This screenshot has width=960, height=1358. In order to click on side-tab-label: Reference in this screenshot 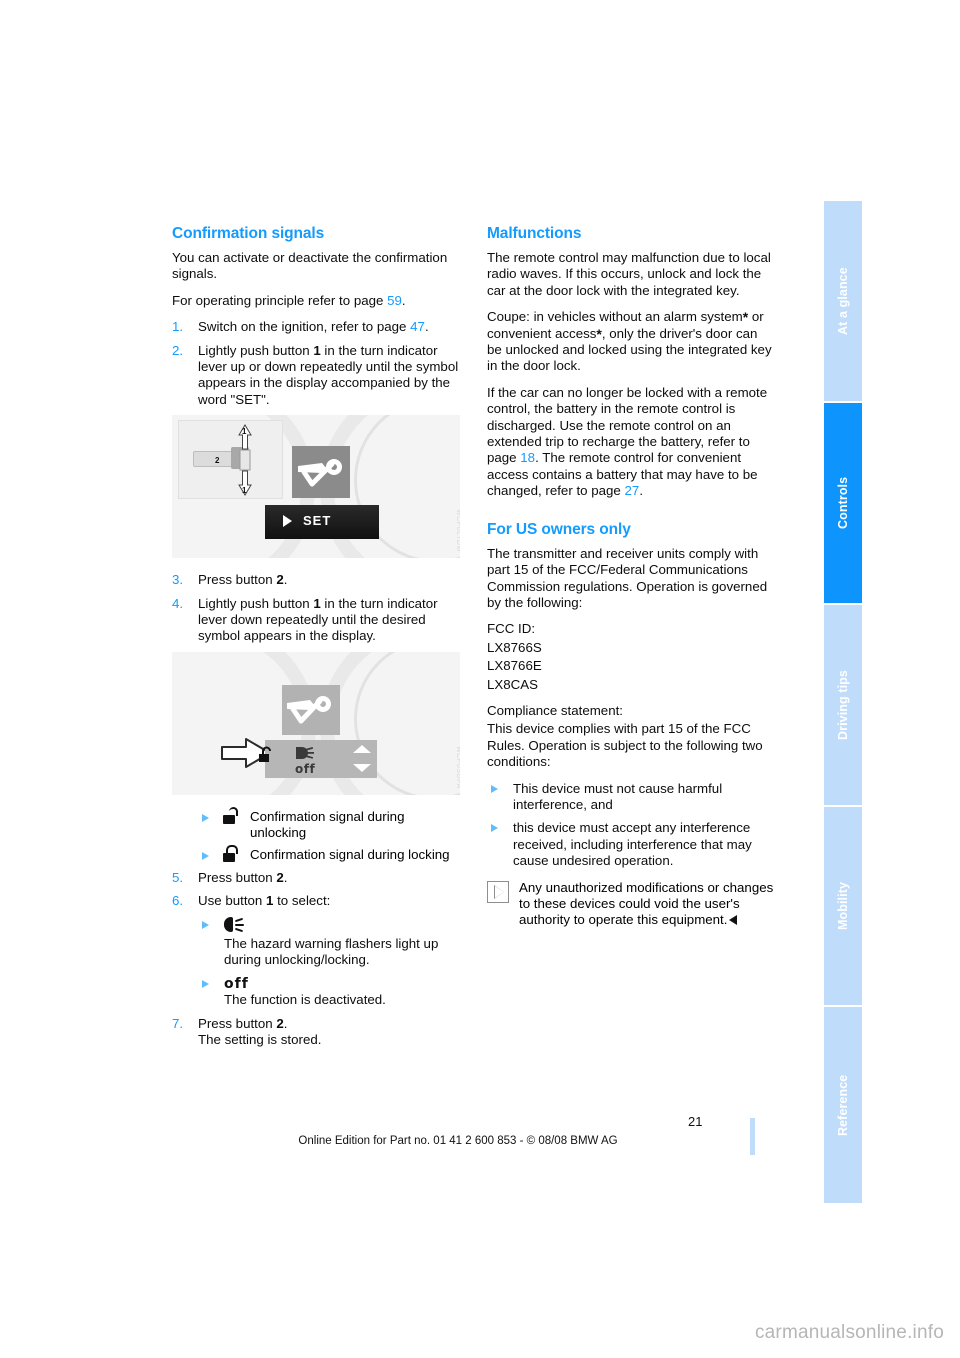, I will do `click(843, 1105)`.